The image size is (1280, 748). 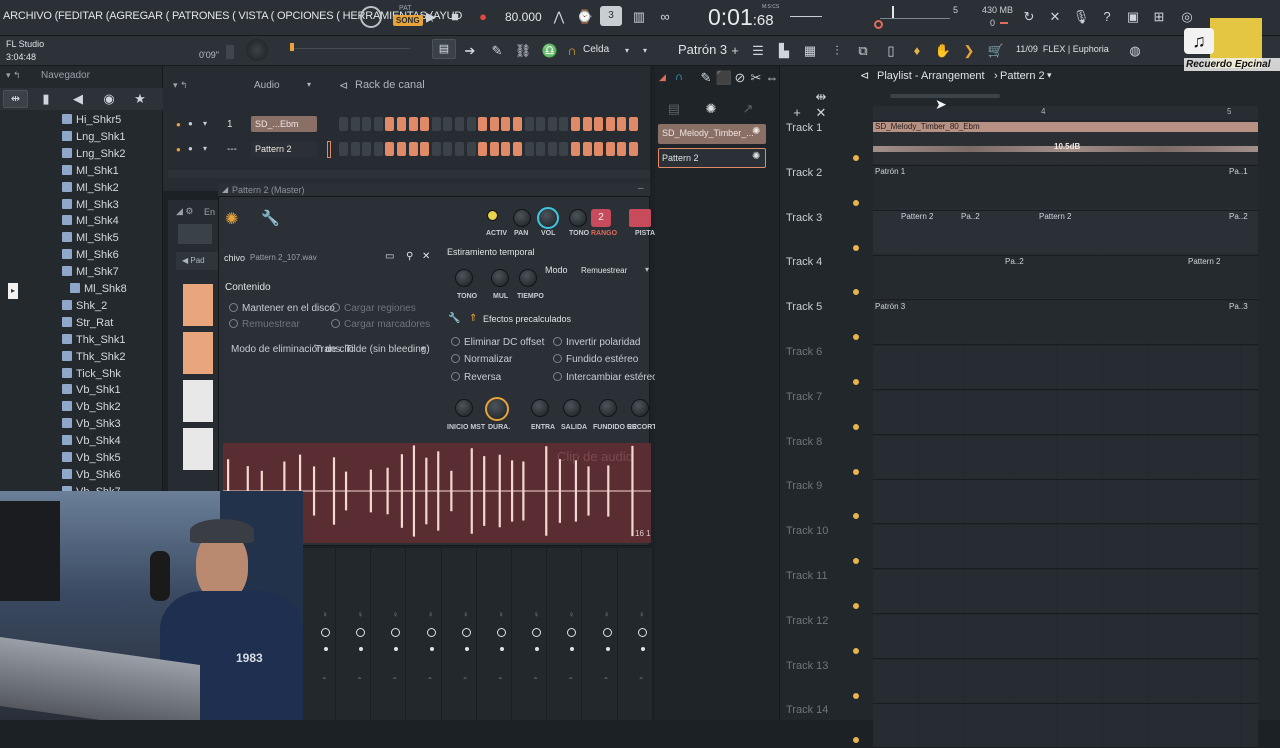 What do you see at coordinates (1055, 17) in the screenshot?
I see `cut-icon: ✕` at bounding box center [1055, 17].